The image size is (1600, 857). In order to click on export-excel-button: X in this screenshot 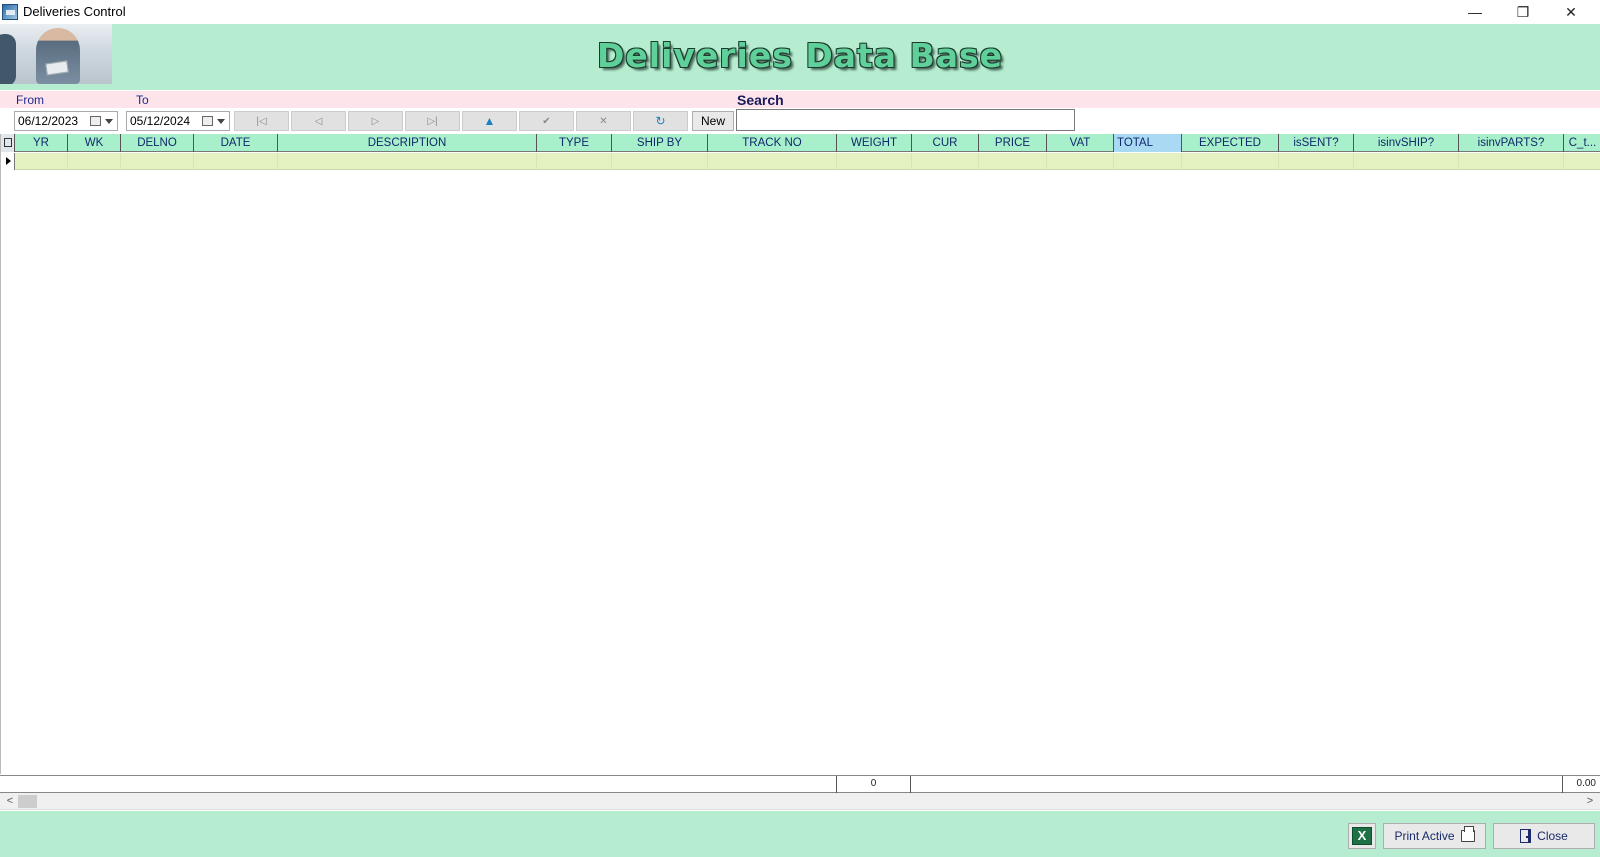, I will do `click(1362, 836)`.